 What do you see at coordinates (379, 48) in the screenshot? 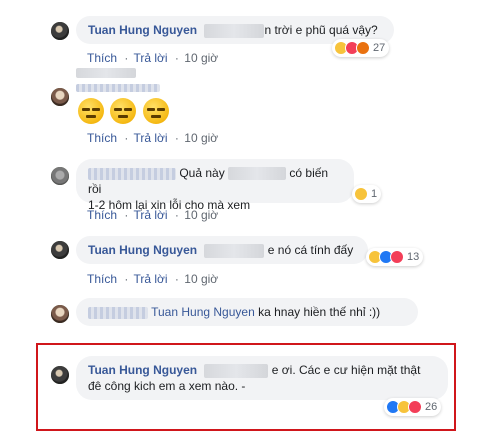
I see `reaction-count: 27` at bounding box center [379, 48].